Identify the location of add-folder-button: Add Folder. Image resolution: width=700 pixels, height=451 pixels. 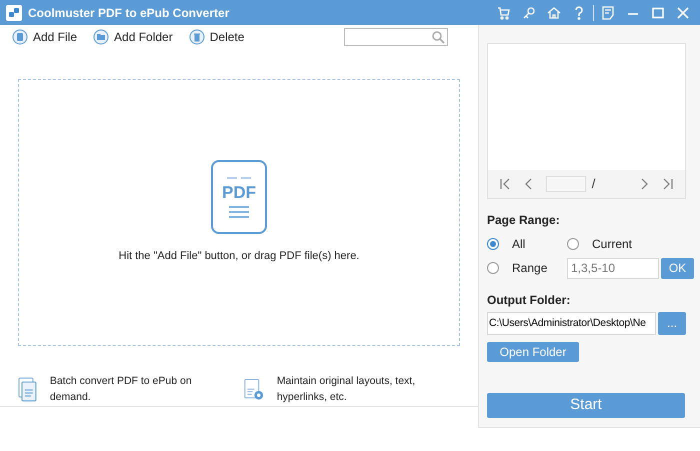
(133, 37).